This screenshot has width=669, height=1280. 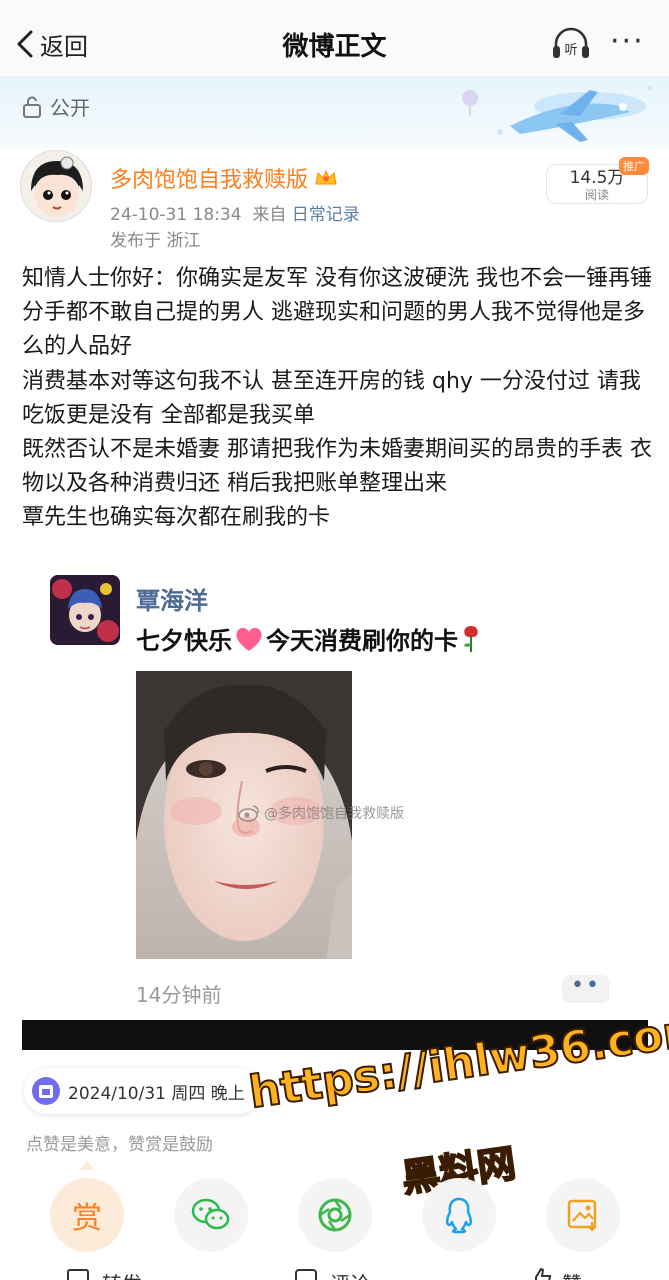 What do you see at coordinates (155, 241) in the screenshot?
I see `post-location: 发布于 浙江` at bounding box center [155, 241].